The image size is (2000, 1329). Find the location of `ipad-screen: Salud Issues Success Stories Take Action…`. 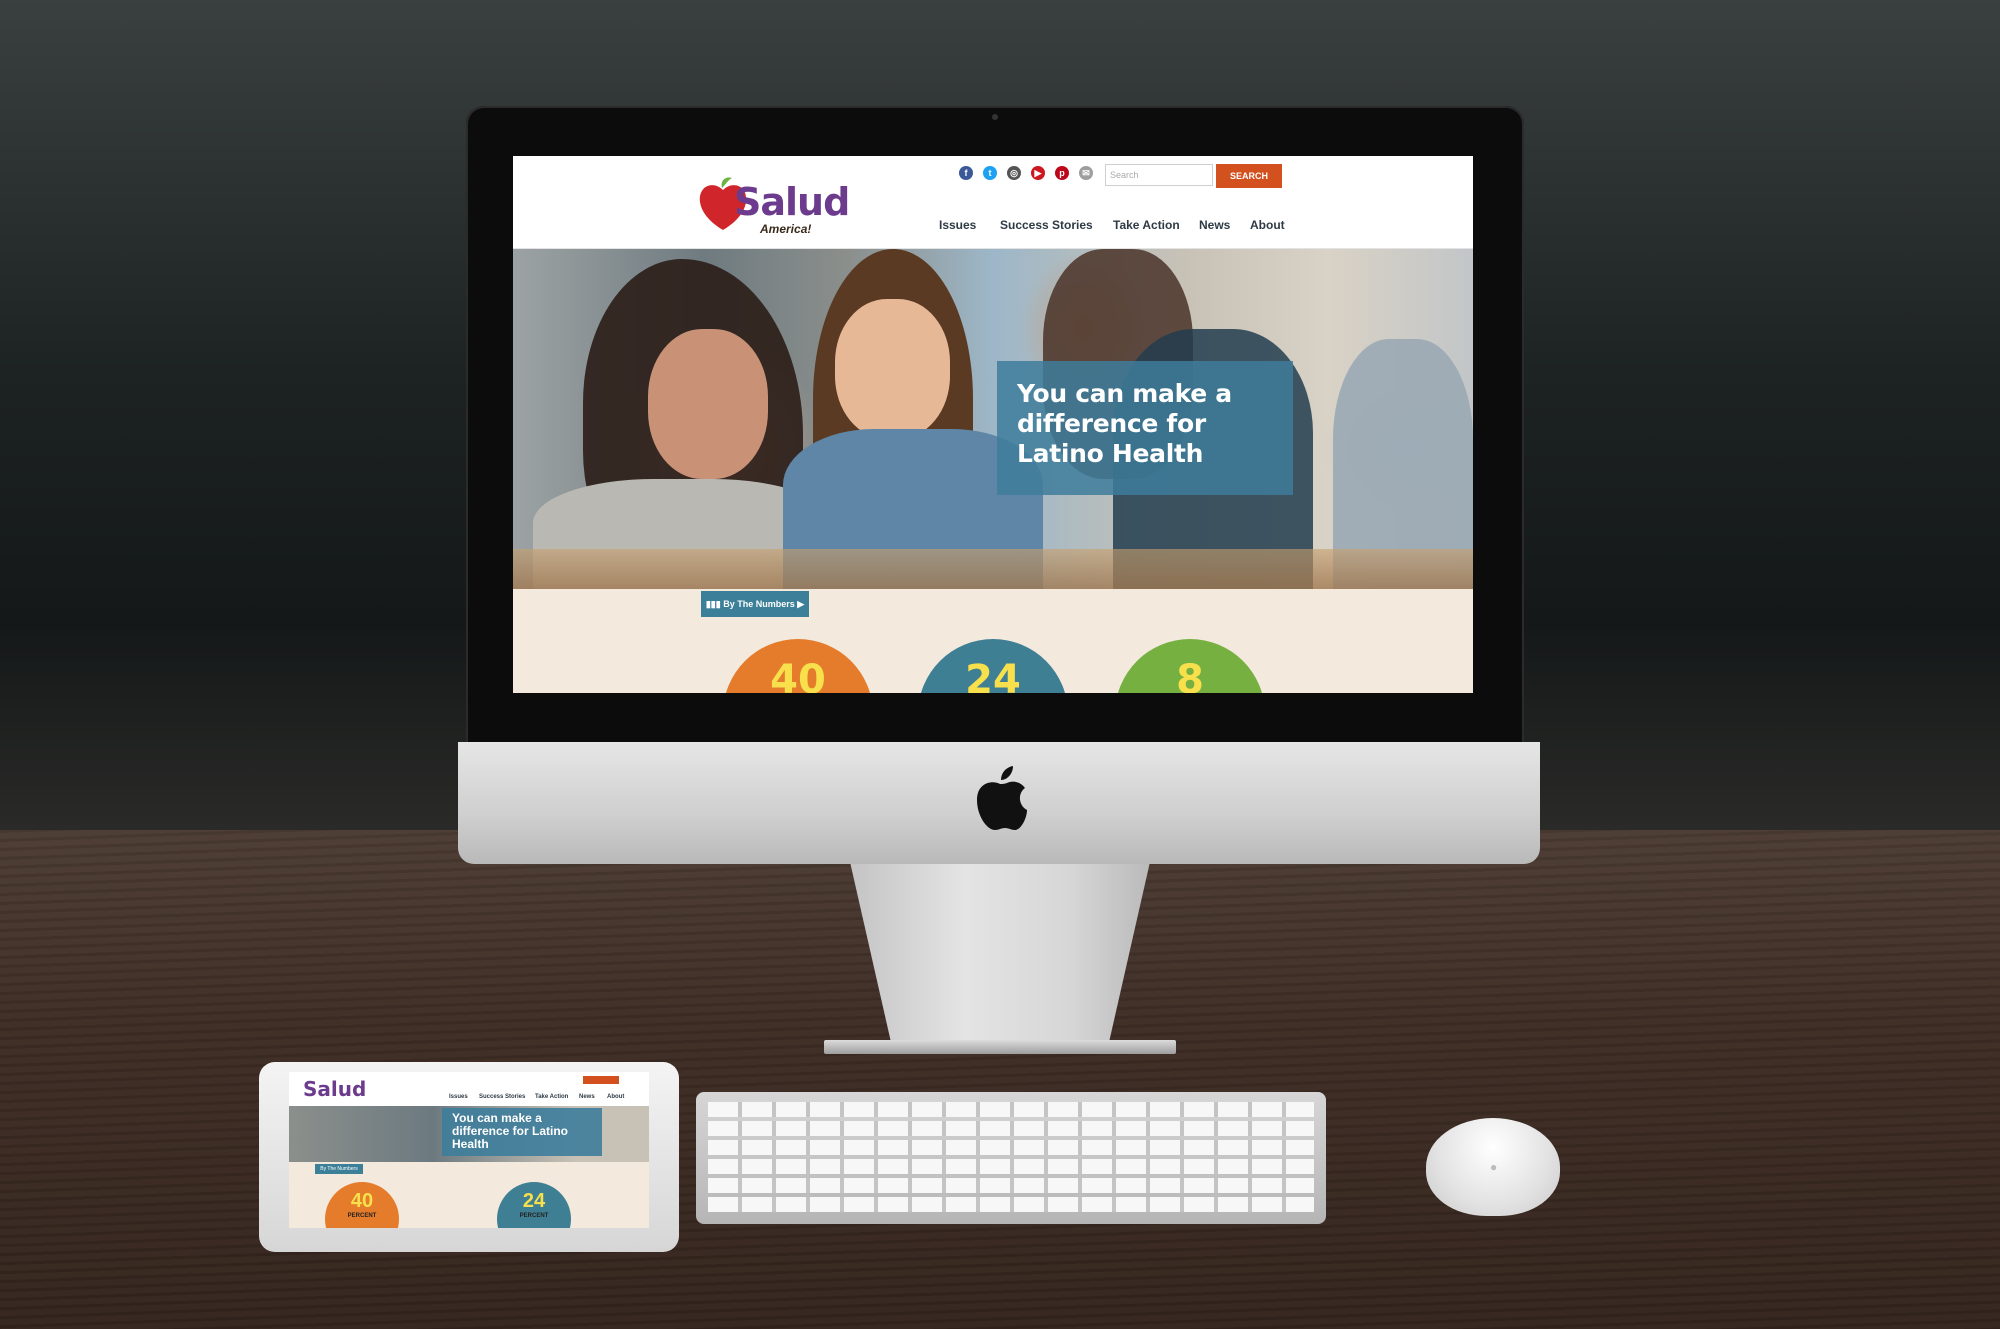

ipad-screen: Salud Issues Success Stories Take Action… is located at coordinates (469, 1150).